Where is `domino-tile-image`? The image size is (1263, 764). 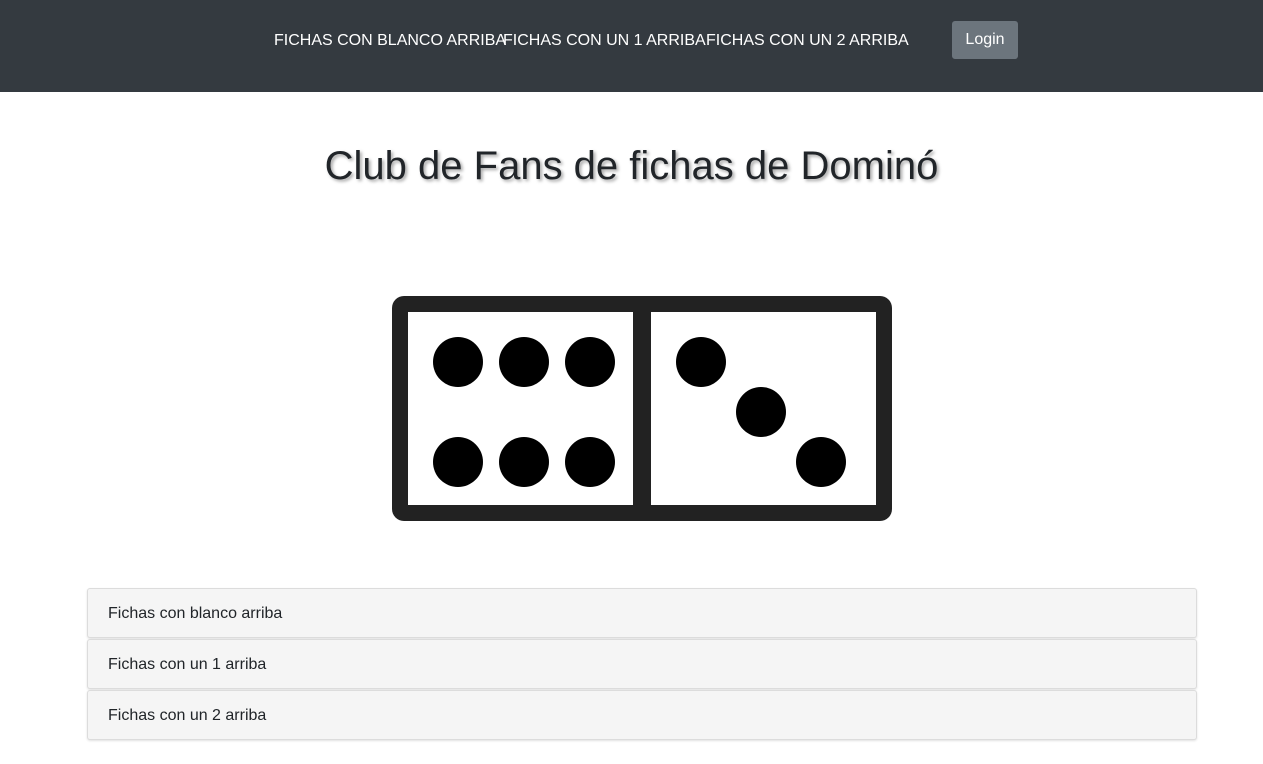 domino-tile-image is located at coordinates (642, 408).